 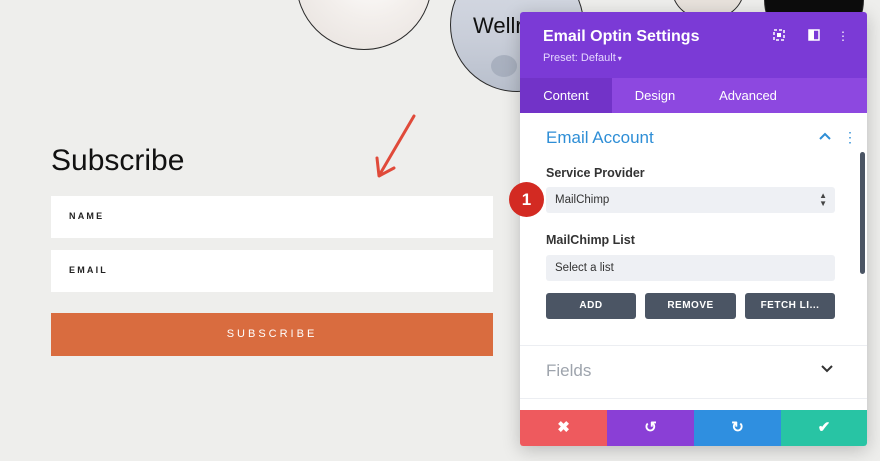 I want to click on image-detail, so click(x=504, y=66).